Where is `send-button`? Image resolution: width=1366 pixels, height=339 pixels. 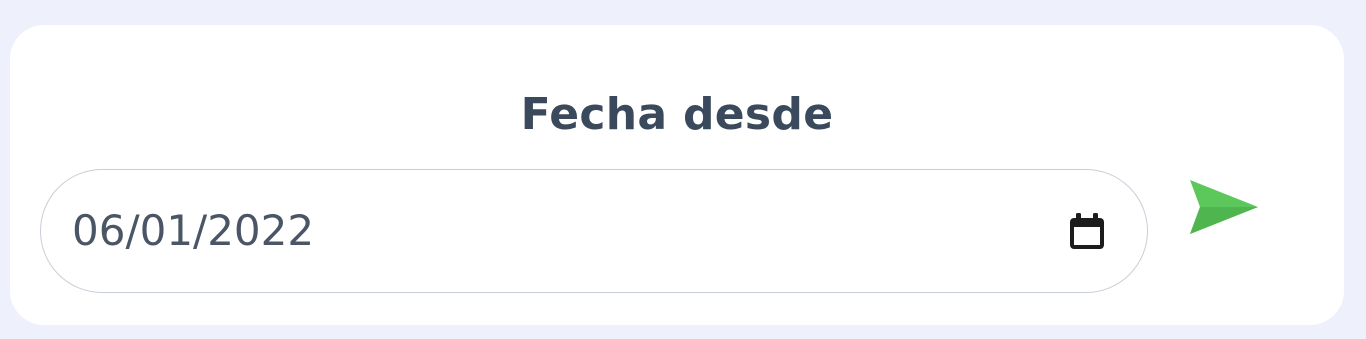 send-button is located at coordinates (1223, 207).